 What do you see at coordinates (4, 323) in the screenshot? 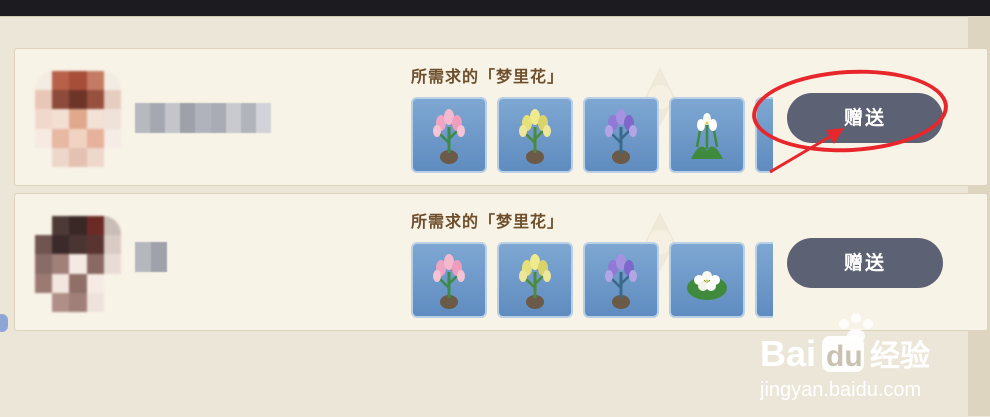
I see `edge-bubble-icon` at bounding box center [4, 323].